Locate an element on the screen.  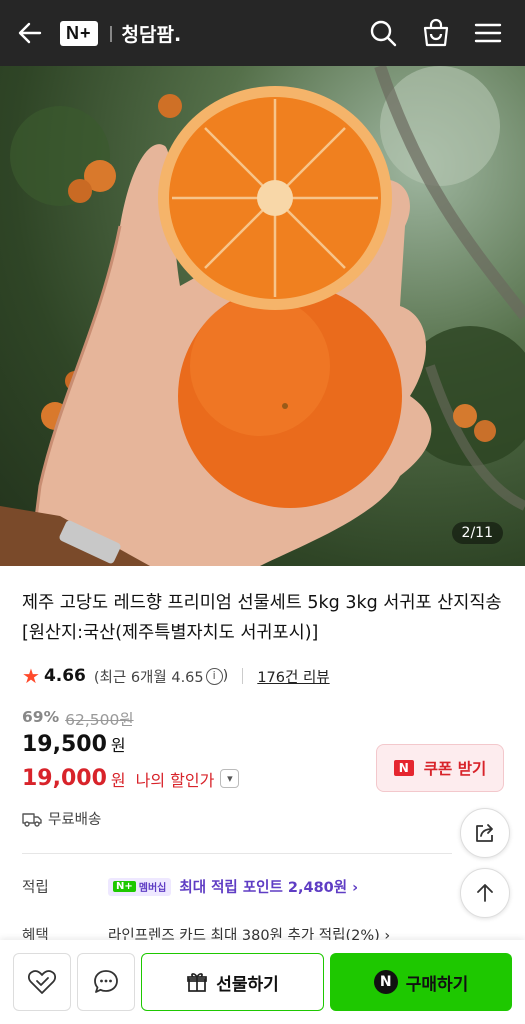
shopping-bag-icon is located at coordinates (436, 33).